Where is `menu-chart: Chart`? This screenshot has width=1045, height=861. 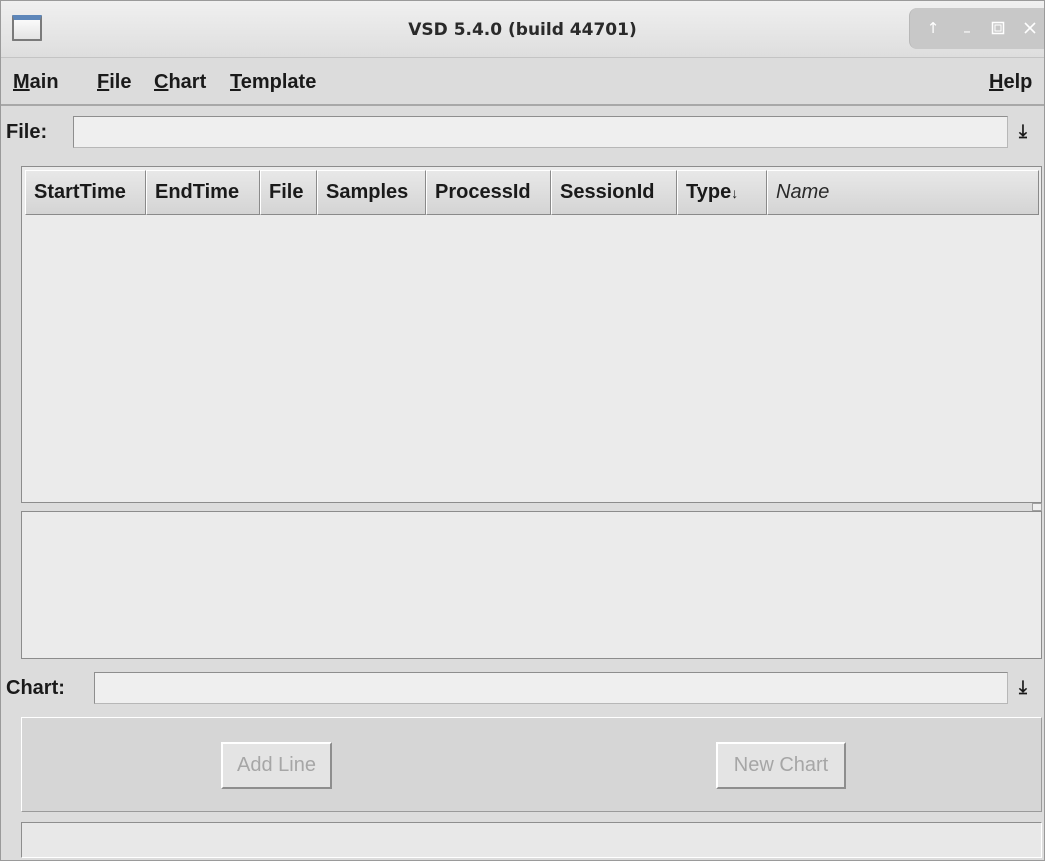
menu-chart: Chart is located at coordinates (180, 82).